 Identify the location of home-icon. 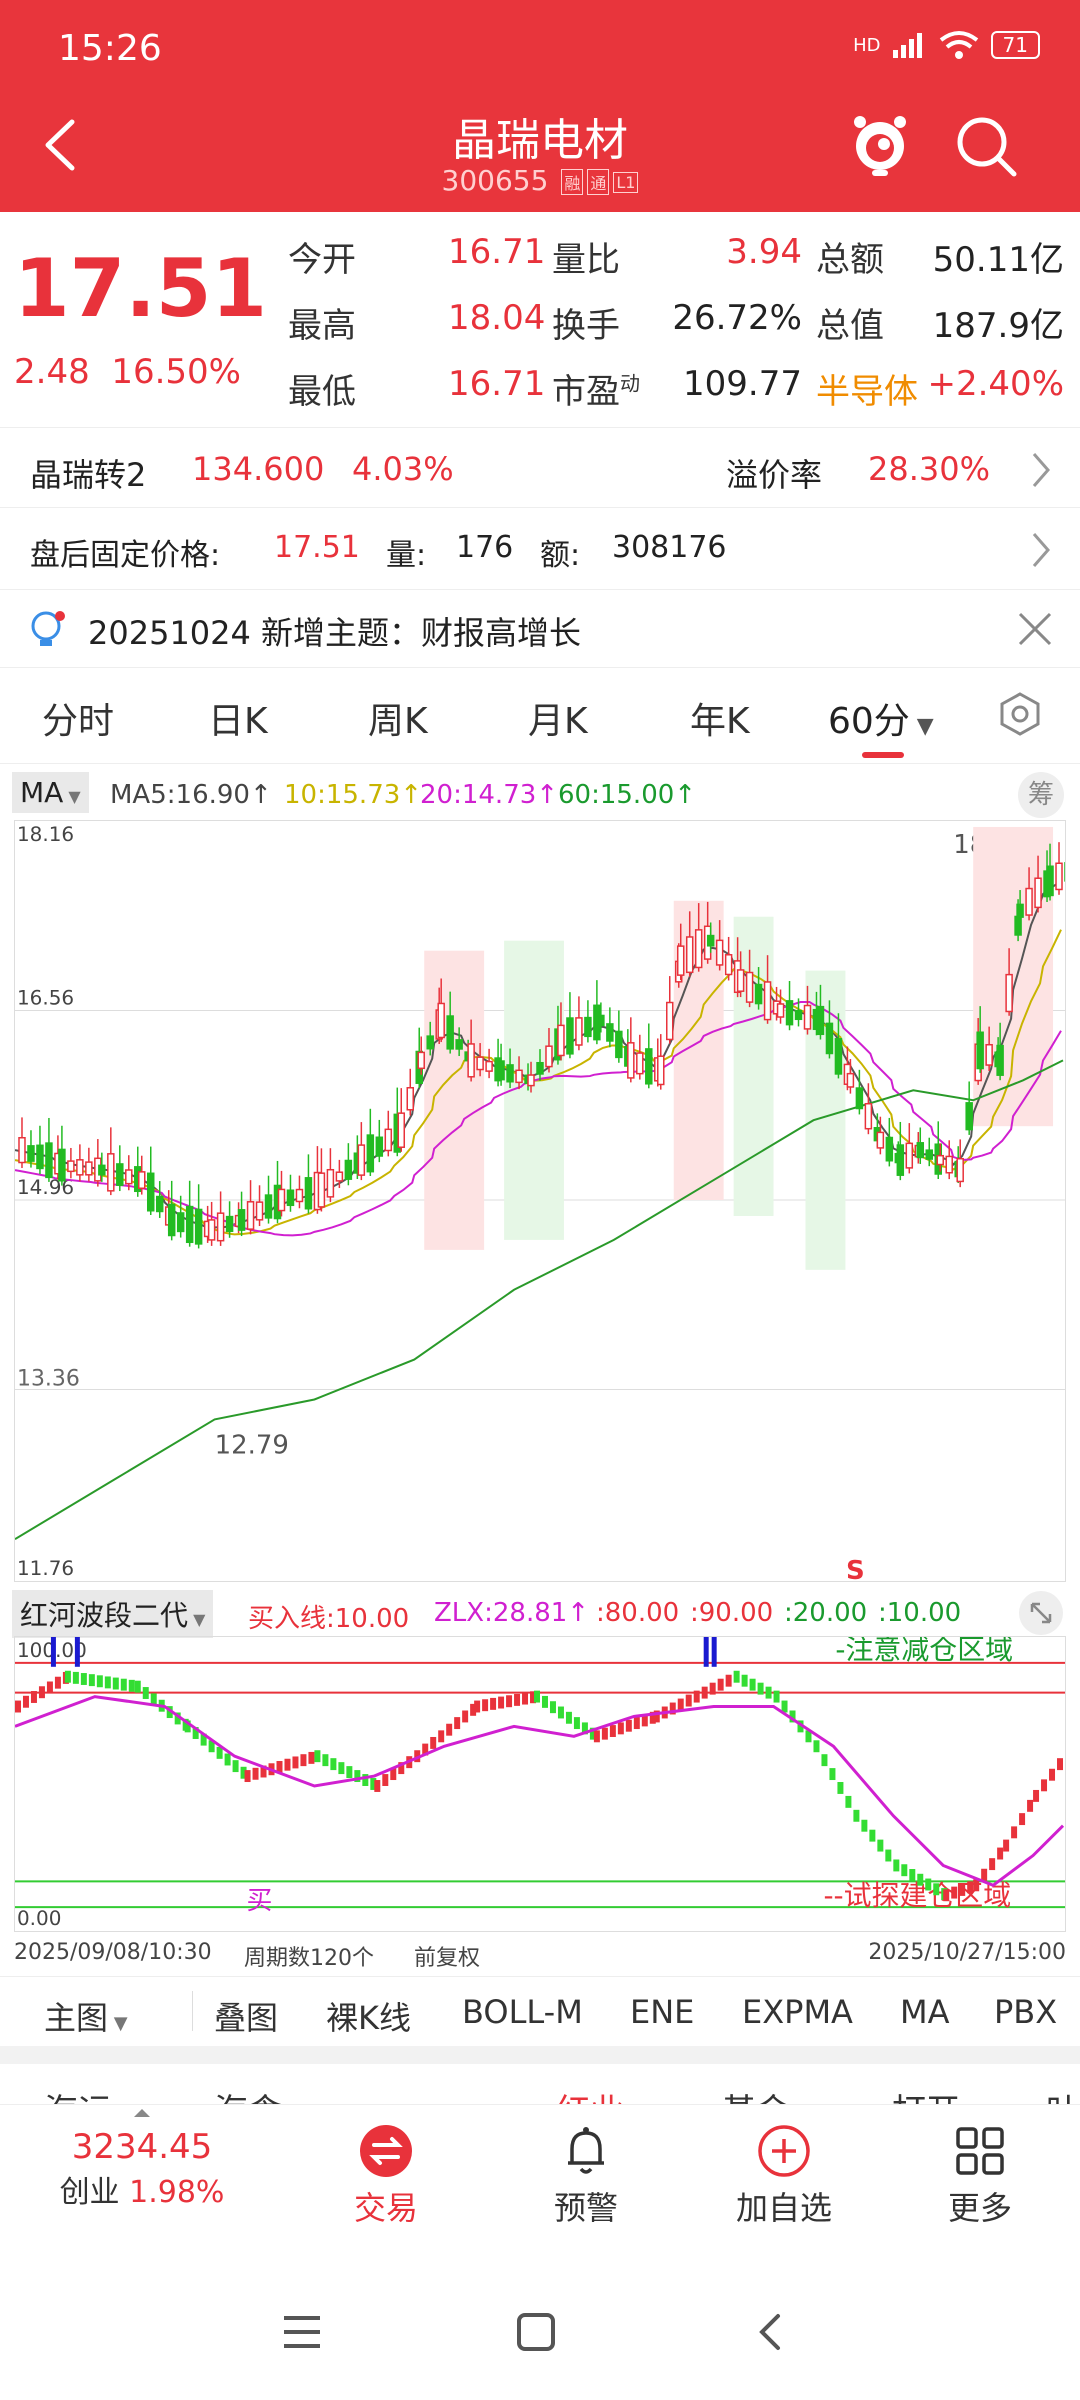
(536, 2332).